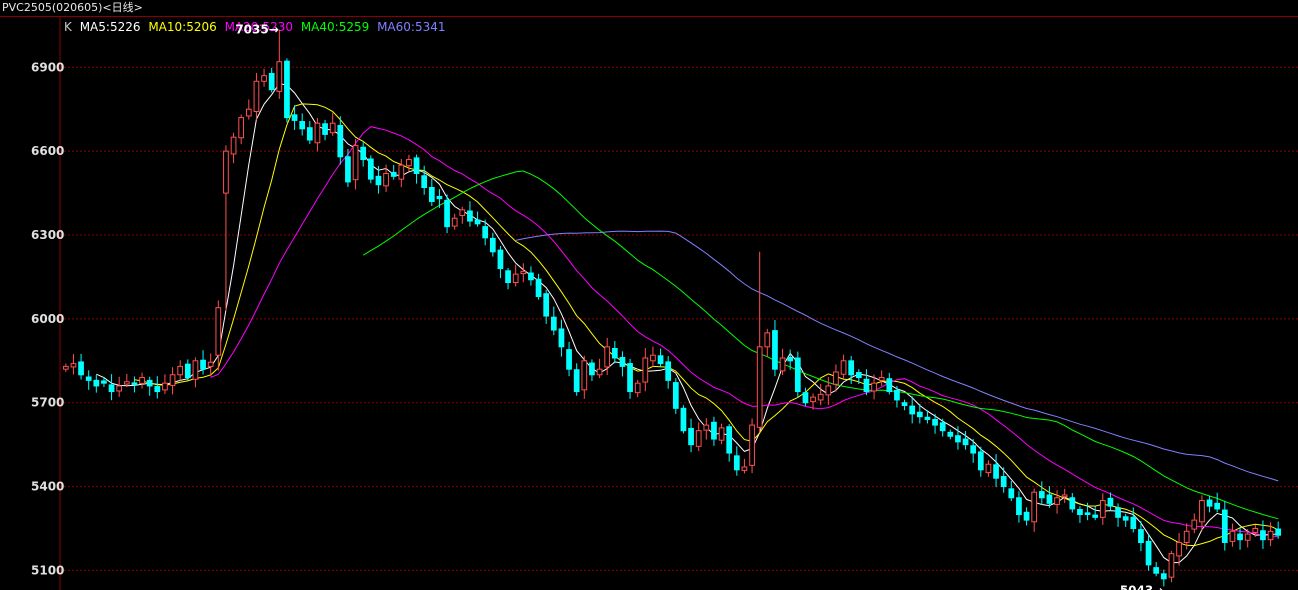 This screenshot has width=1298, height=590. What do you see at coordinates (47, 403) in the screenshot?
I see `y-tick-label: 5700` at bounding box center [47, 403].